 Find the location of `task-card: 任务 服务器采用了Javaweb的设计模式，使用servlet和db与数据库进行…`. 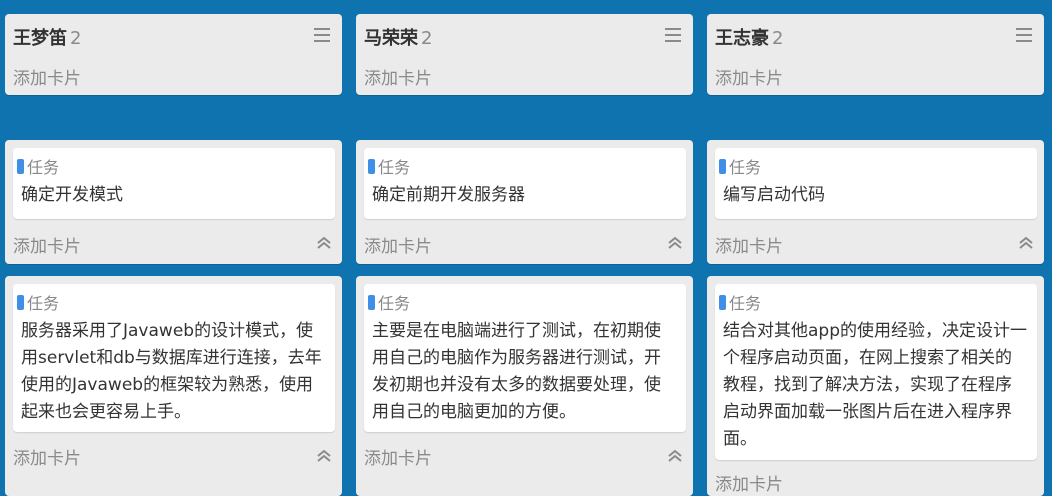

task-card: 任务 服务器采用了Javaweb的设计模式，使用servlet和db与数据库进行… is located at coordinates (174, 358).